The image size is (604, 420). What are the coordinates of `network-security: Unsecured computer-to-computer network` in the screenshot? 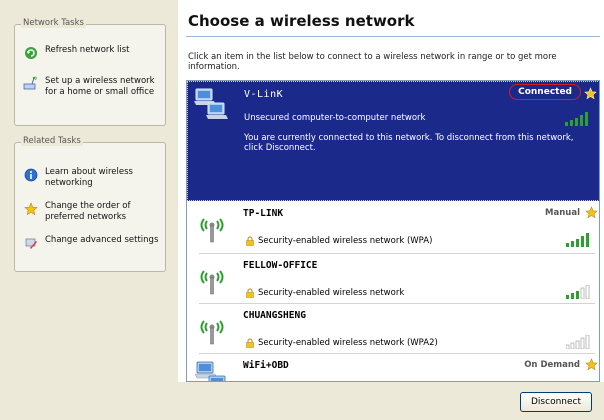 It's located at (334, 118).